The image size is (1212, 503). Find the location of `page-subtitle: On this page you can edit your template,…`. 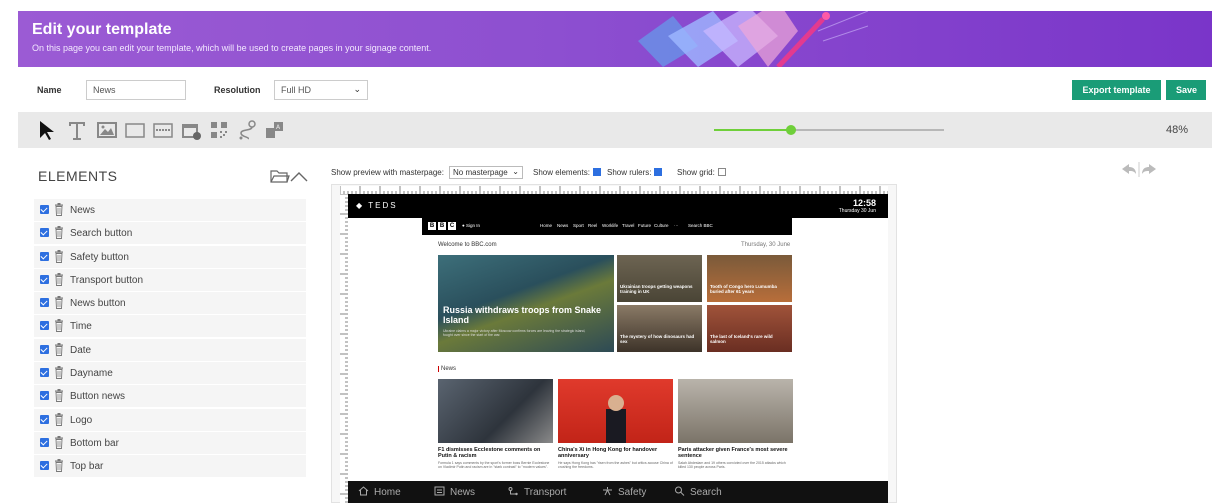

page-subtitle: On this page you can edit your template,… is located at coordinates (232, 48).